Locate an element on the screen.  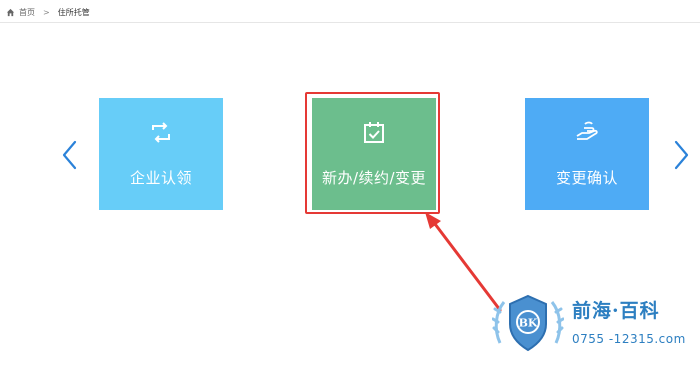
breadcrumb-current: 住所托管 is located at coordinates (73, 12).